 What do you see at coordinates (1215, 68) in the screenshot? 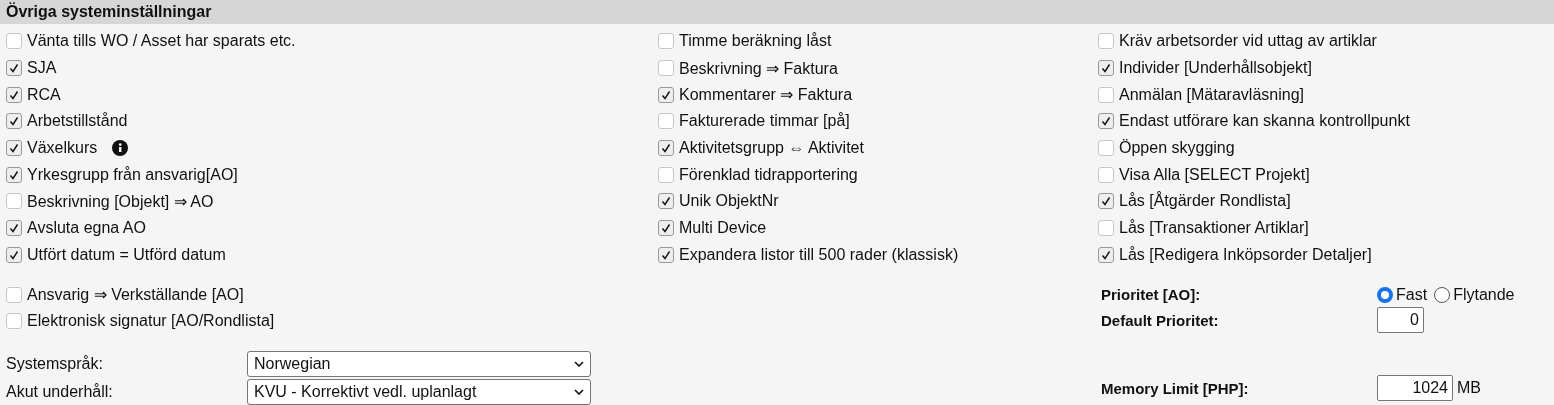
I see `checkbox-label: Individer [Underhållsobjekt]` at bounding box center [1215, 68].